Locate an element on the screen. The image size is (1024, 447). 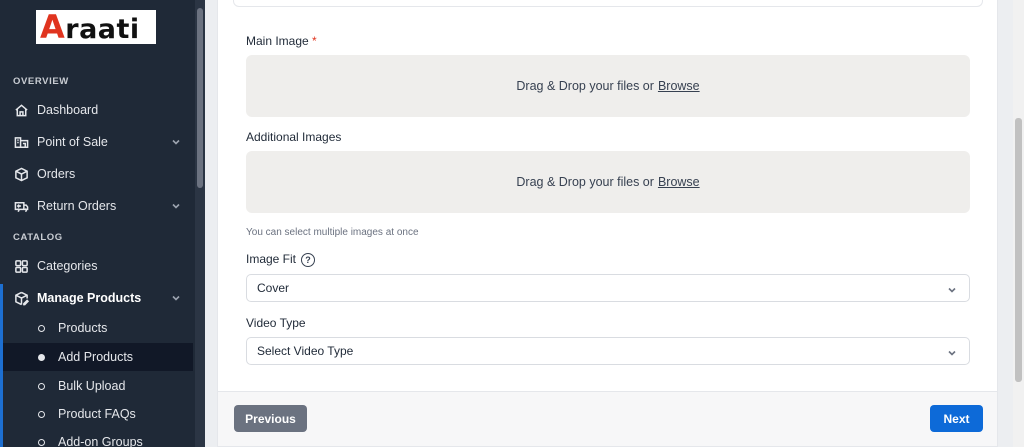
previous-button: Previous is located at coordinates (270, 418).